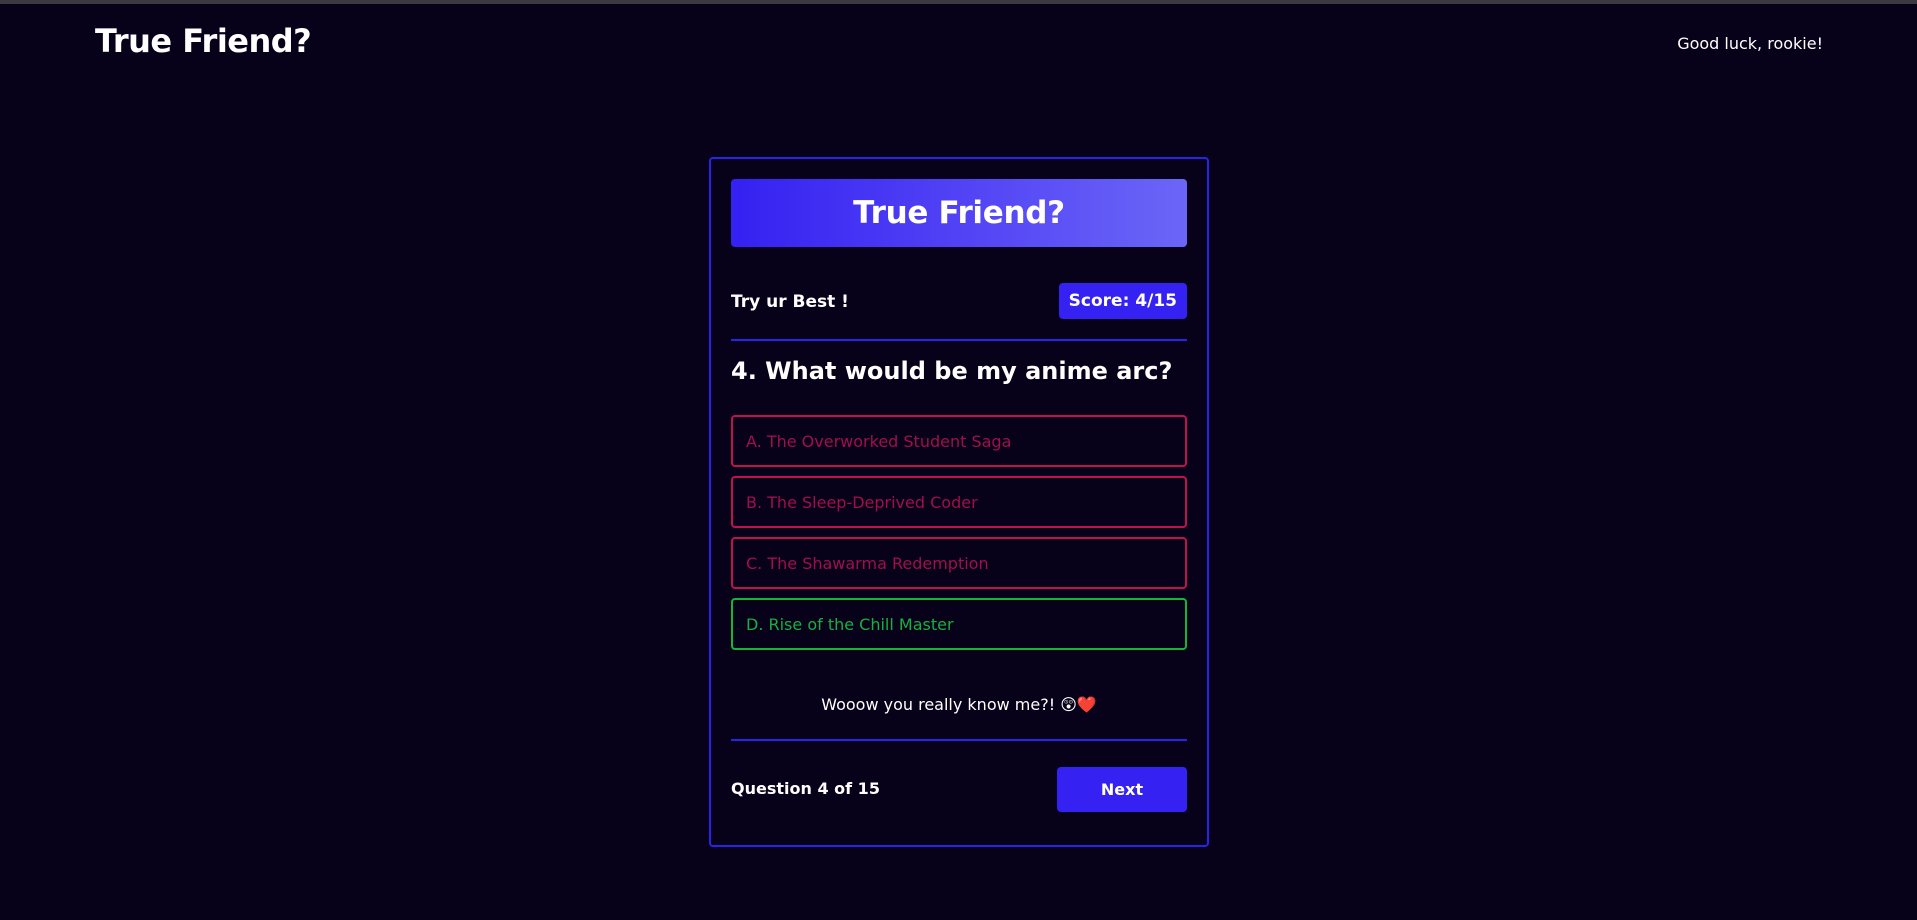 This screenshot has height=920, width=1917. I want to click on option-b: B. The Sleep-Deprived Coder, so click(959, 502).